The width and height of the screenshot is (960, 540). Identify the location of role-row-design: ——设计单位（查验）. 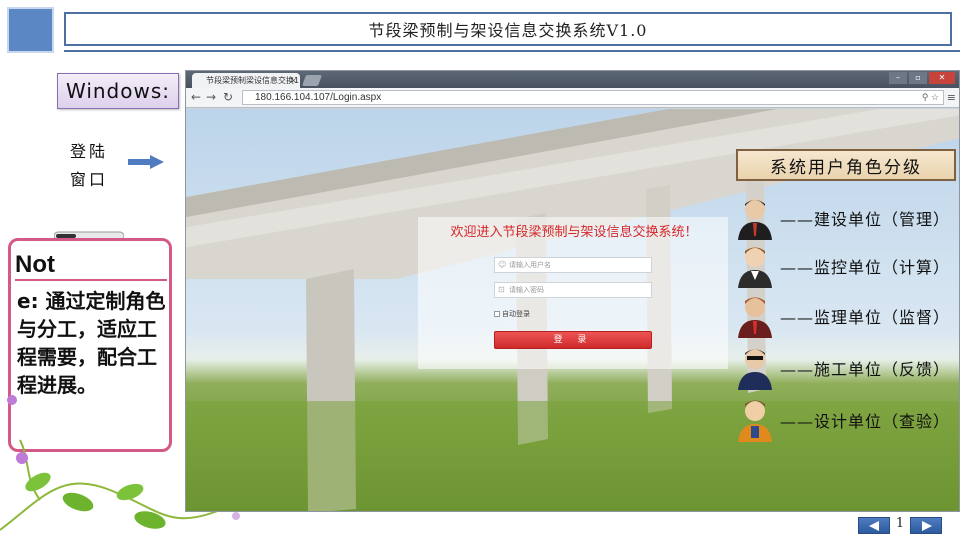
(848, 420).